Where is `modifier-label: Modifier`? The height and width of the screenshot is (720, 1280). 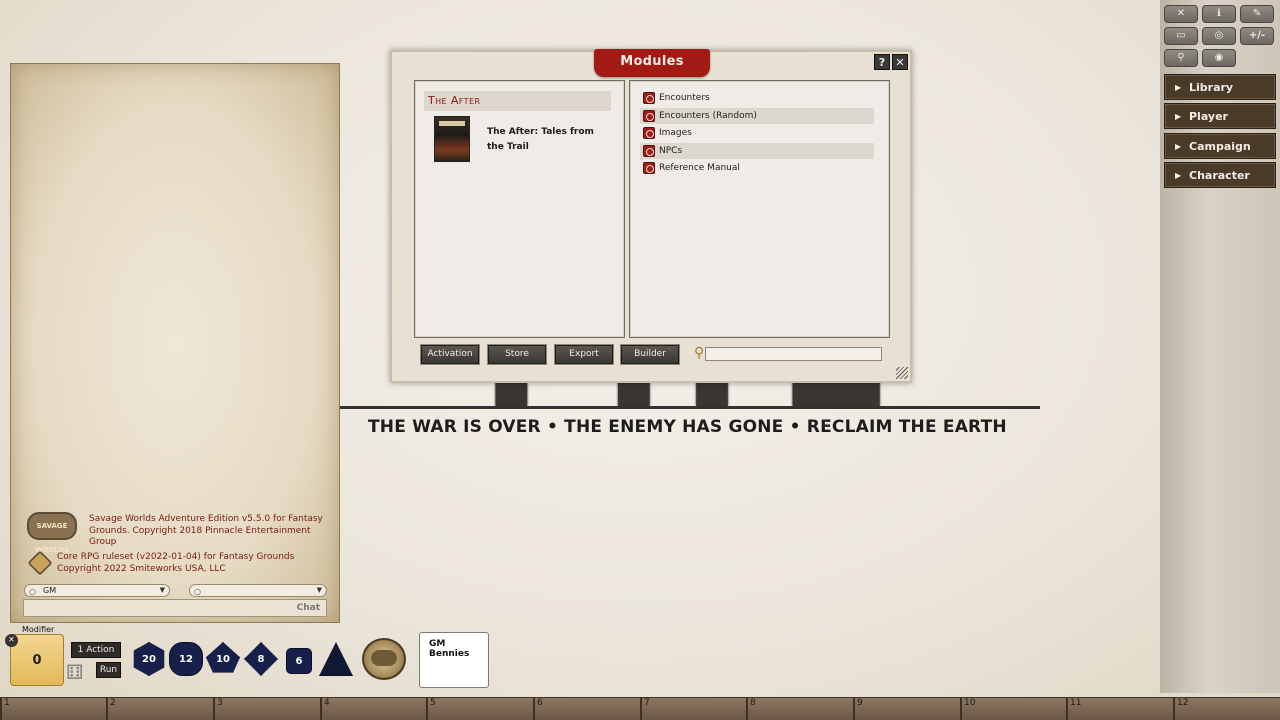 modifier-label: Modifier is located at coordinates (38, 629).